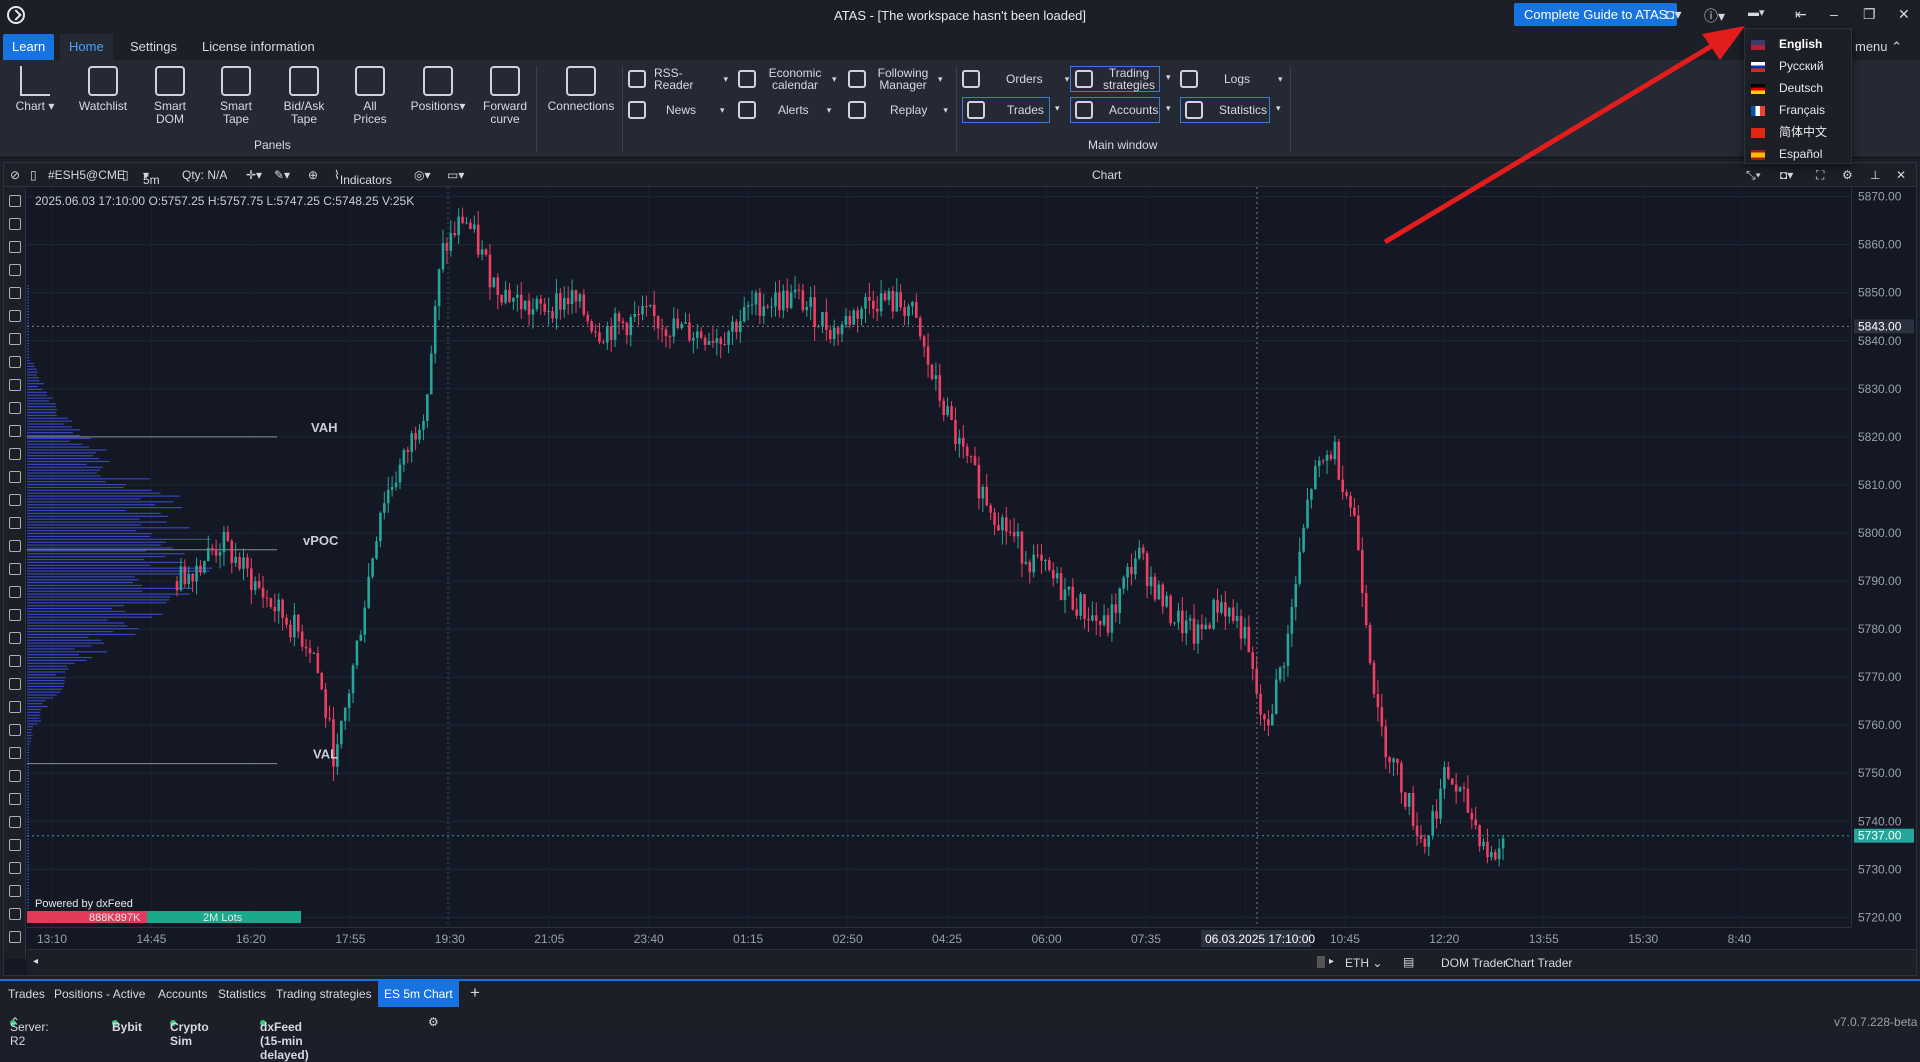 The image size is (1920, 1062). What do you see at coordinates (1168, 77) in the screenshot?
I see `strategies-dropdown-icon: ▾` at bounding box center [1168, 77].